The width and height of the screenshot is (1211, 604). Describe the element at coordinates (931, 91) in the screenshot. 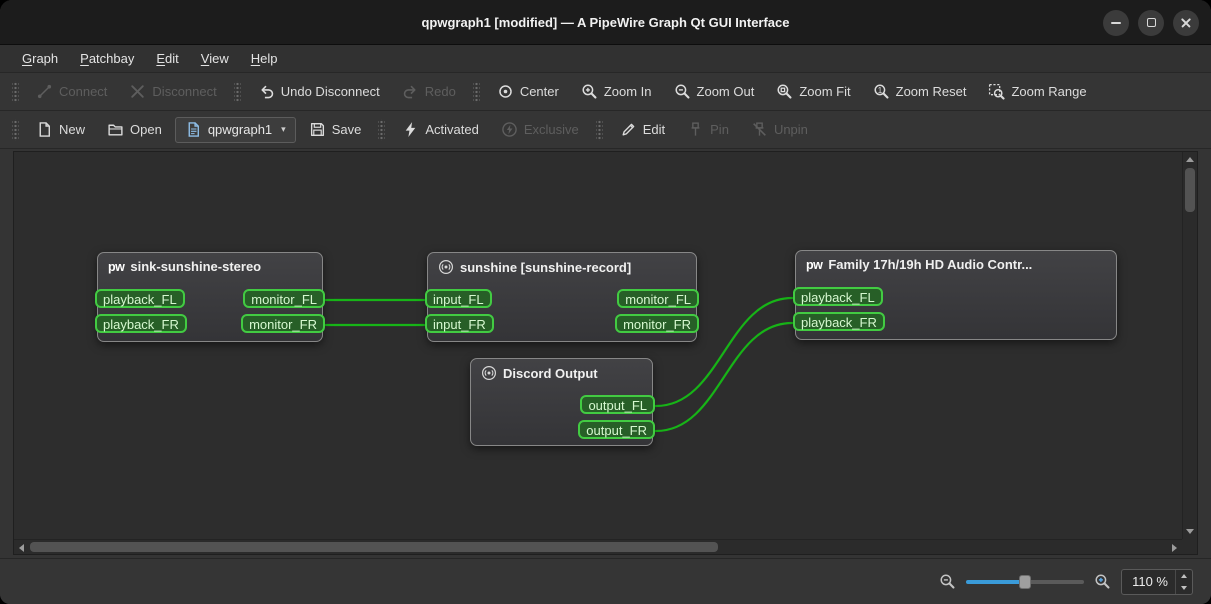

I see `zoom-reset-label: Zoom Reset` at that location.